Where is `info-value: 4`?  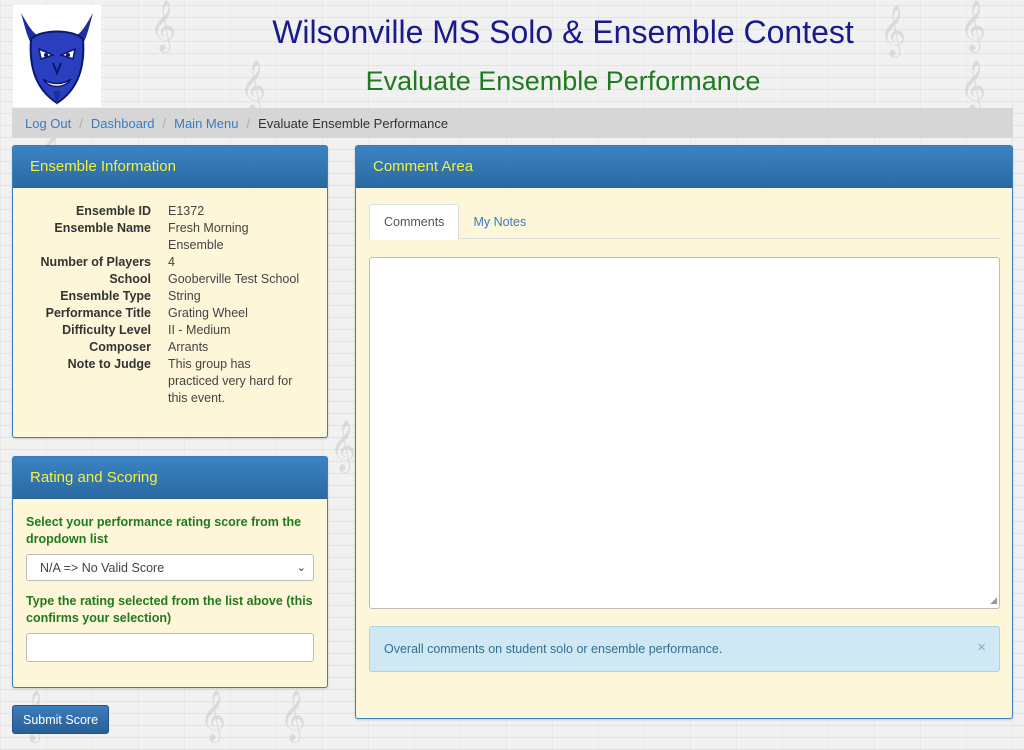 info-value: 4 is located at coordinates (171, 262).